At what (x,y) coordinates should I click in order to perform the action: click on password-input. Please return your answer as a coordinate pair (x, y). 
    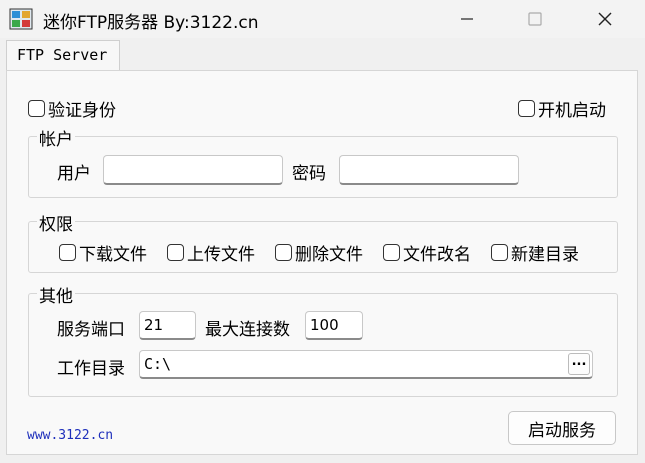
    Looking at the image, I should click on (429, 170).